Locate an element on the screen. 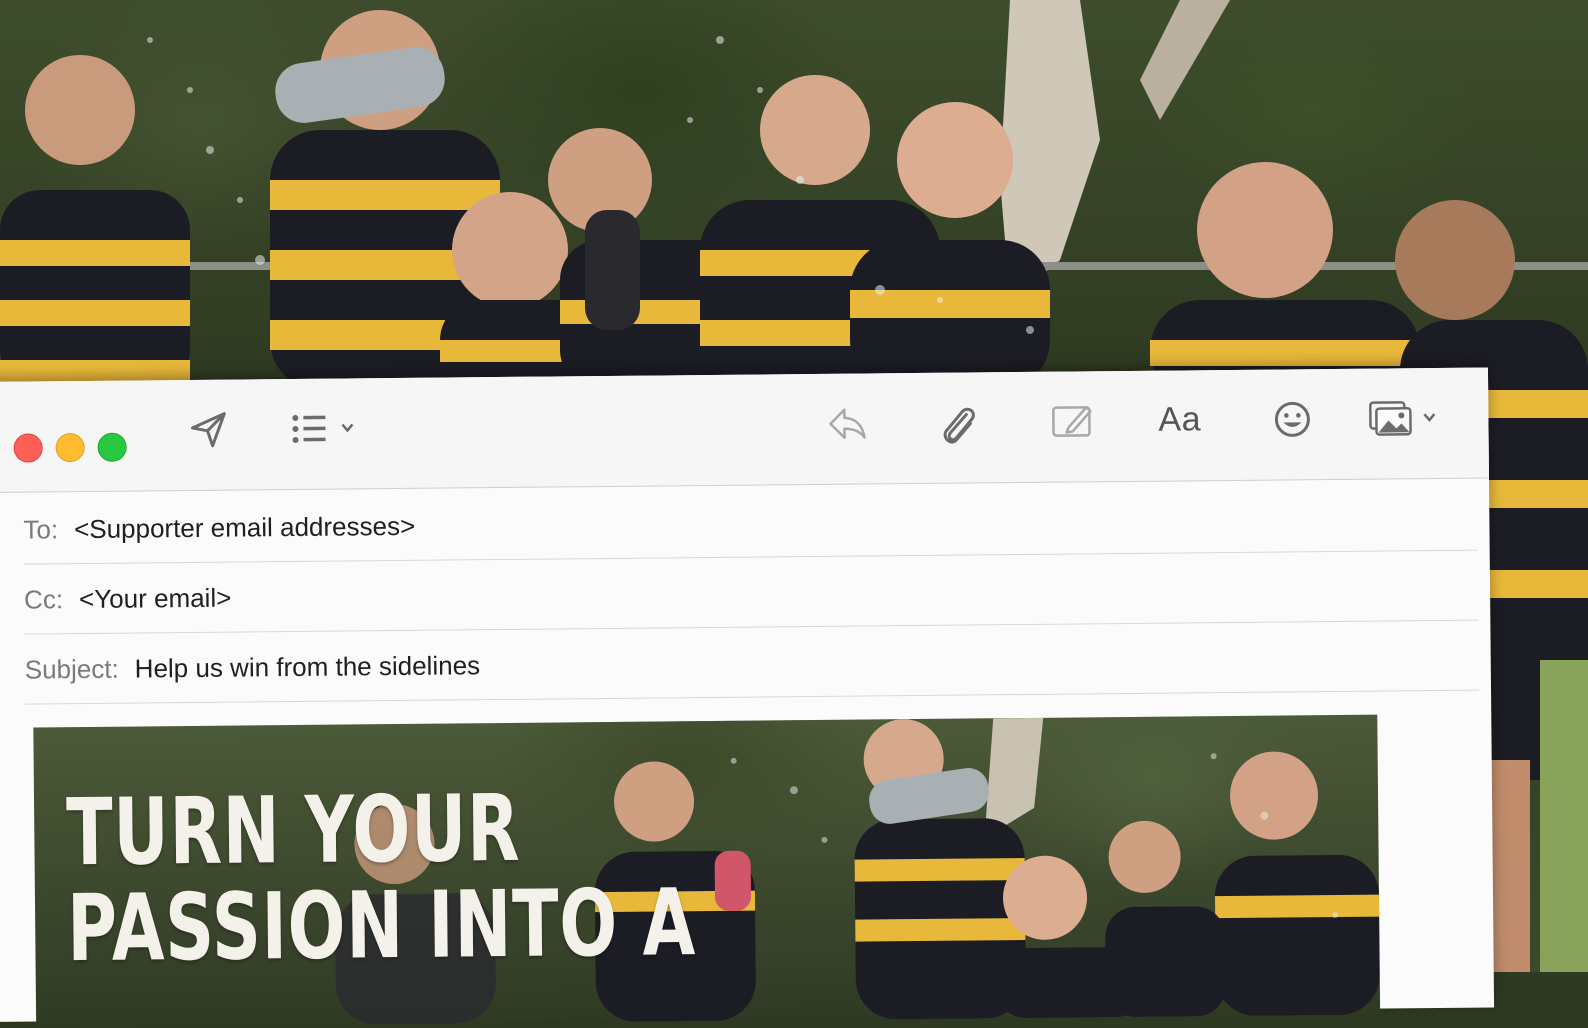 The height and width of the screenshot is (1028, 1588). to-label: To: is located at coordinates (41, 529).